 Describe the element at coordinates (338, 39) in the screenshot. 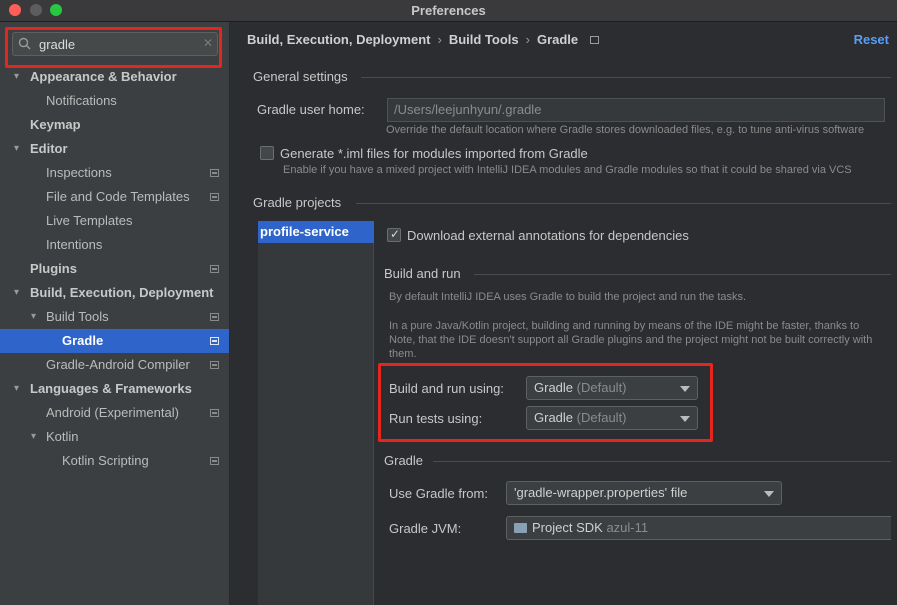

I see `breadcrumb-item: Build, Execution, Deployment` at that location.